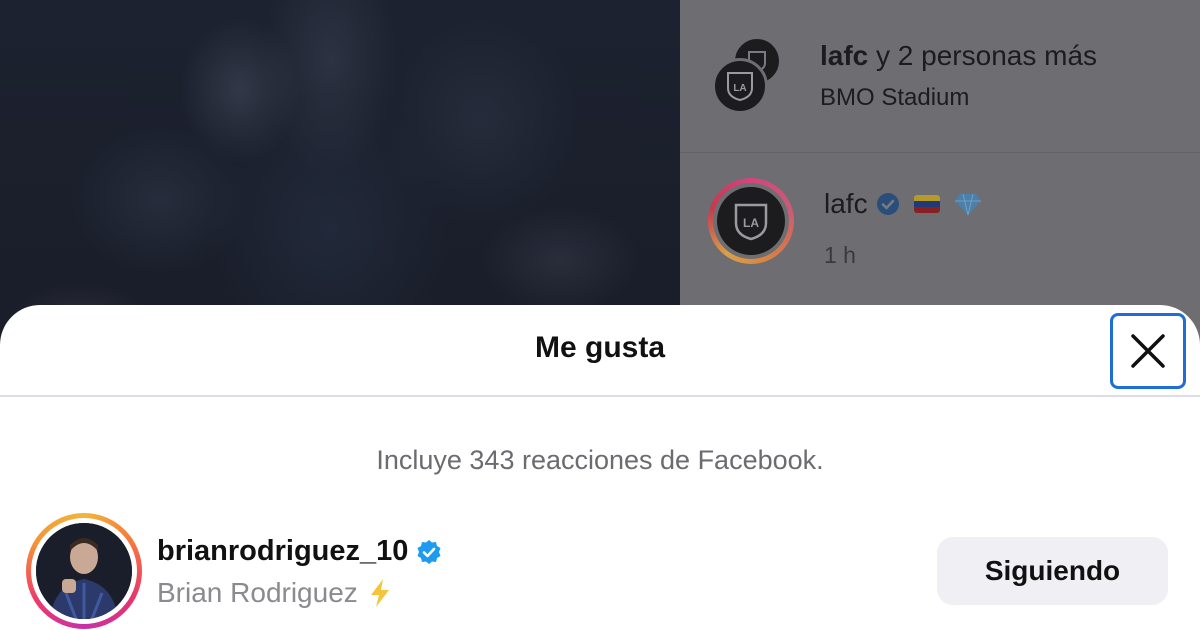 The height and width of the screenshot is (630, 1200). I want to click on close-icon, so click(1148, 351).